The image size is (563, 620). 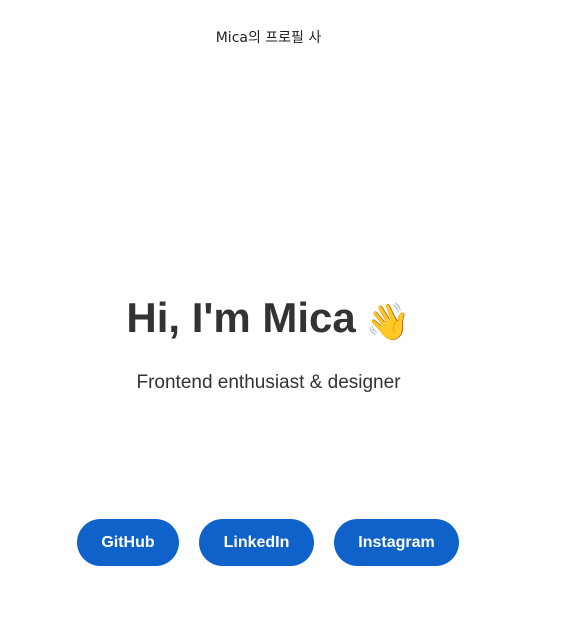 What do you see at coordinates (241, 317) in the screenshot?
I see `hero-title-text: Hi, I'm Mica` at bounding box center [241, 317].